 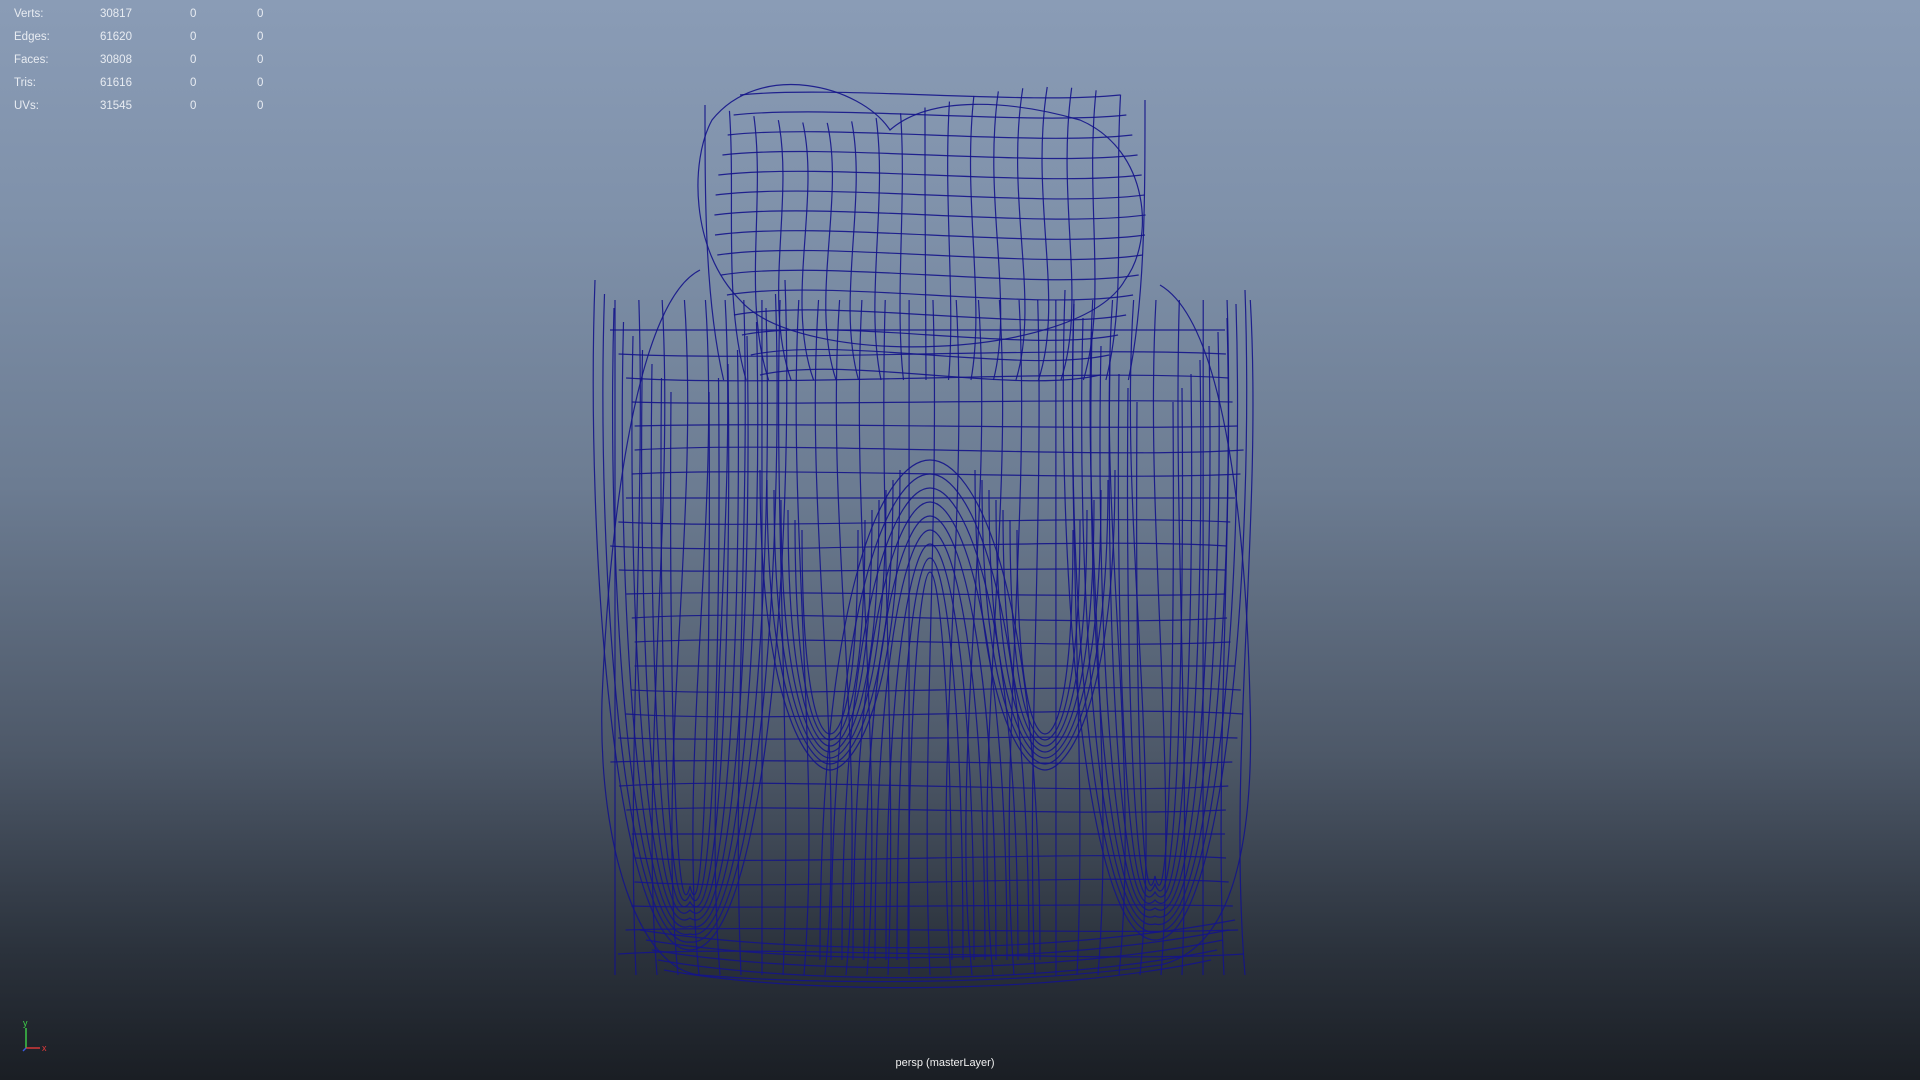 I want to click on hud-label: Faces:, so click(x=31, y=60).